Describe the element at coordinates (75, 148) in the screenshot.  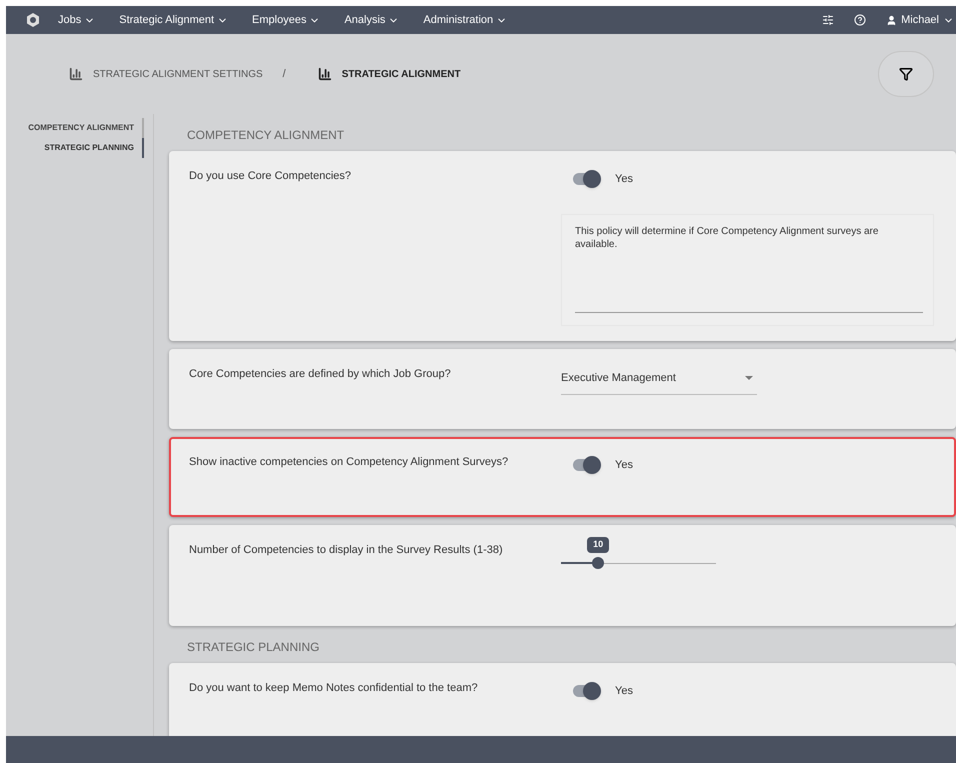
I see `sidebar-item: STRATEGIC PLANNING` at that location.